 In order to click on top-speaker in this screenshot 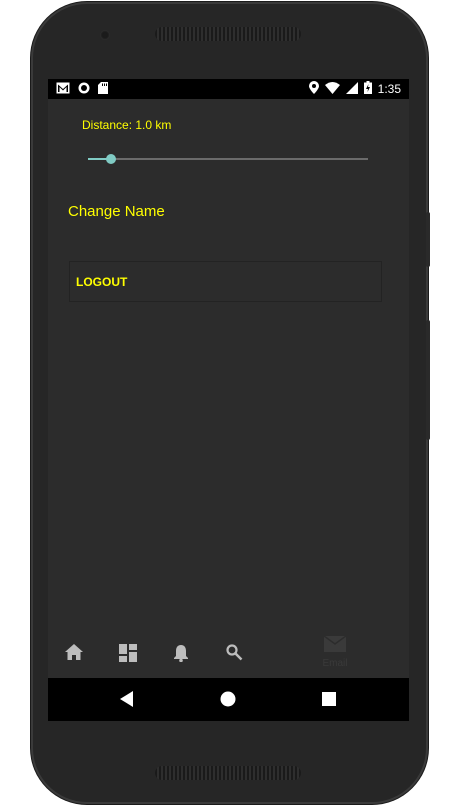, I will do `click(228, 34)`.